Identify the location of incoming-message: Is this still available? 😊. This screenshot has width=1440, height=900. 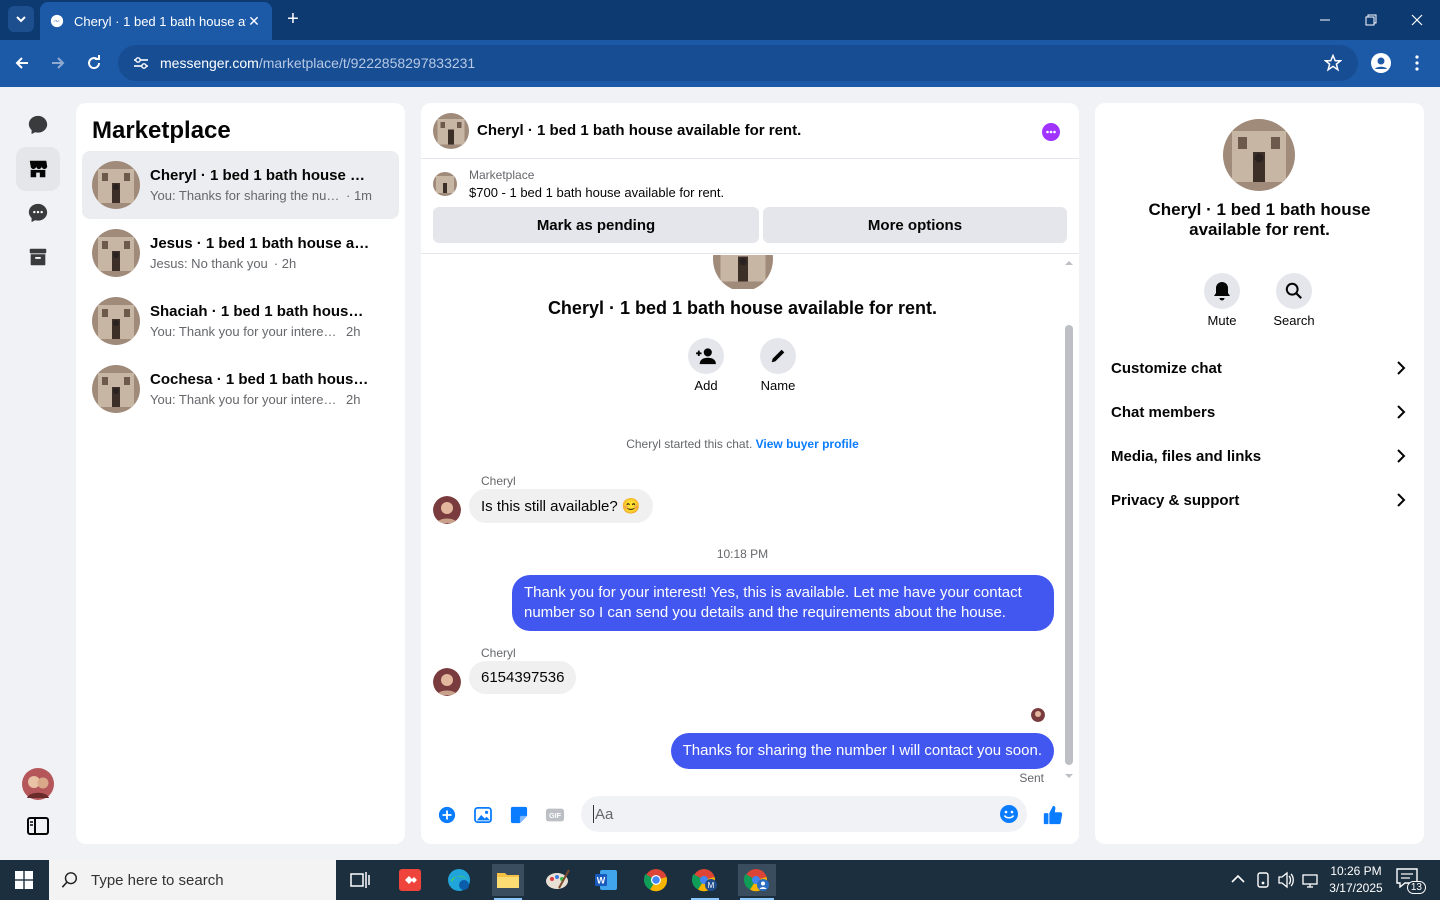
(561, 506).